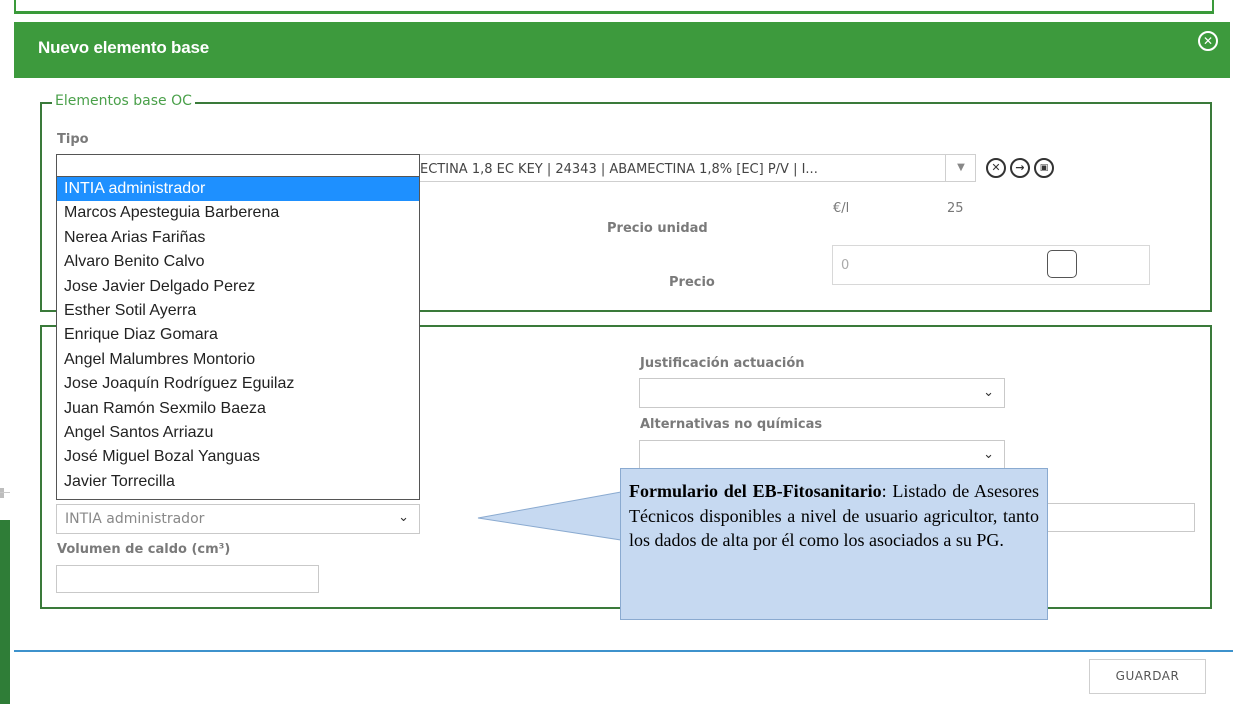  I want to click on precio-unidad-label: Precio unidad, so click(657, 228).